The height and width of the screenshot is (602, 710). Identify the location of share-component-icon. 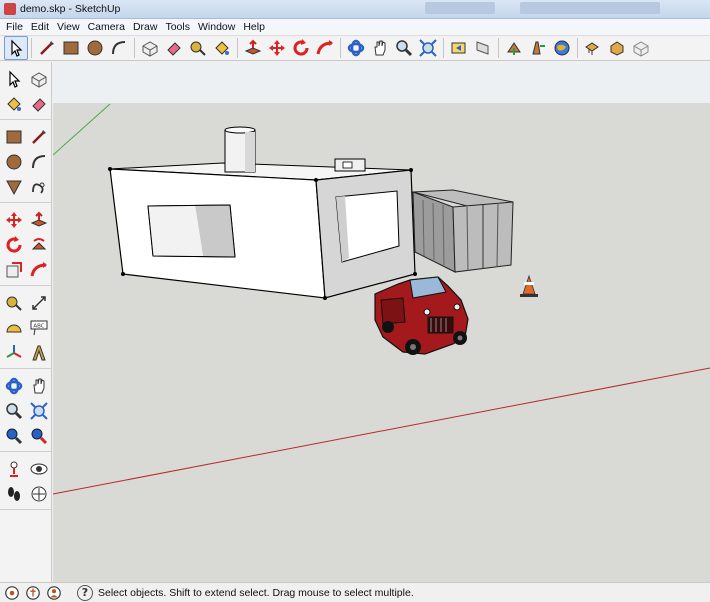
(617, 48).